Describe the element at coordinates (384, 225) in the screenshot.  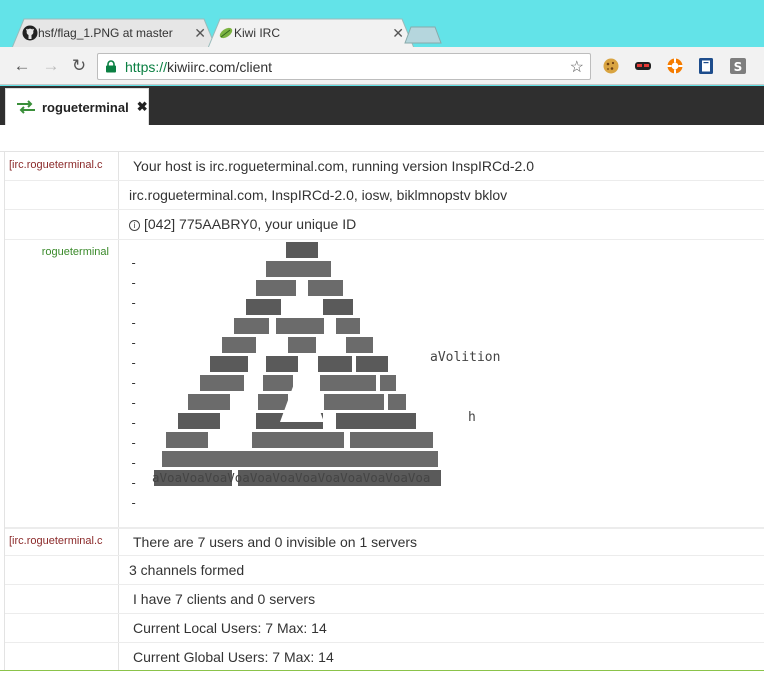
I see `message-row: i [042] 775AABRY0, your unique ID` at that location.